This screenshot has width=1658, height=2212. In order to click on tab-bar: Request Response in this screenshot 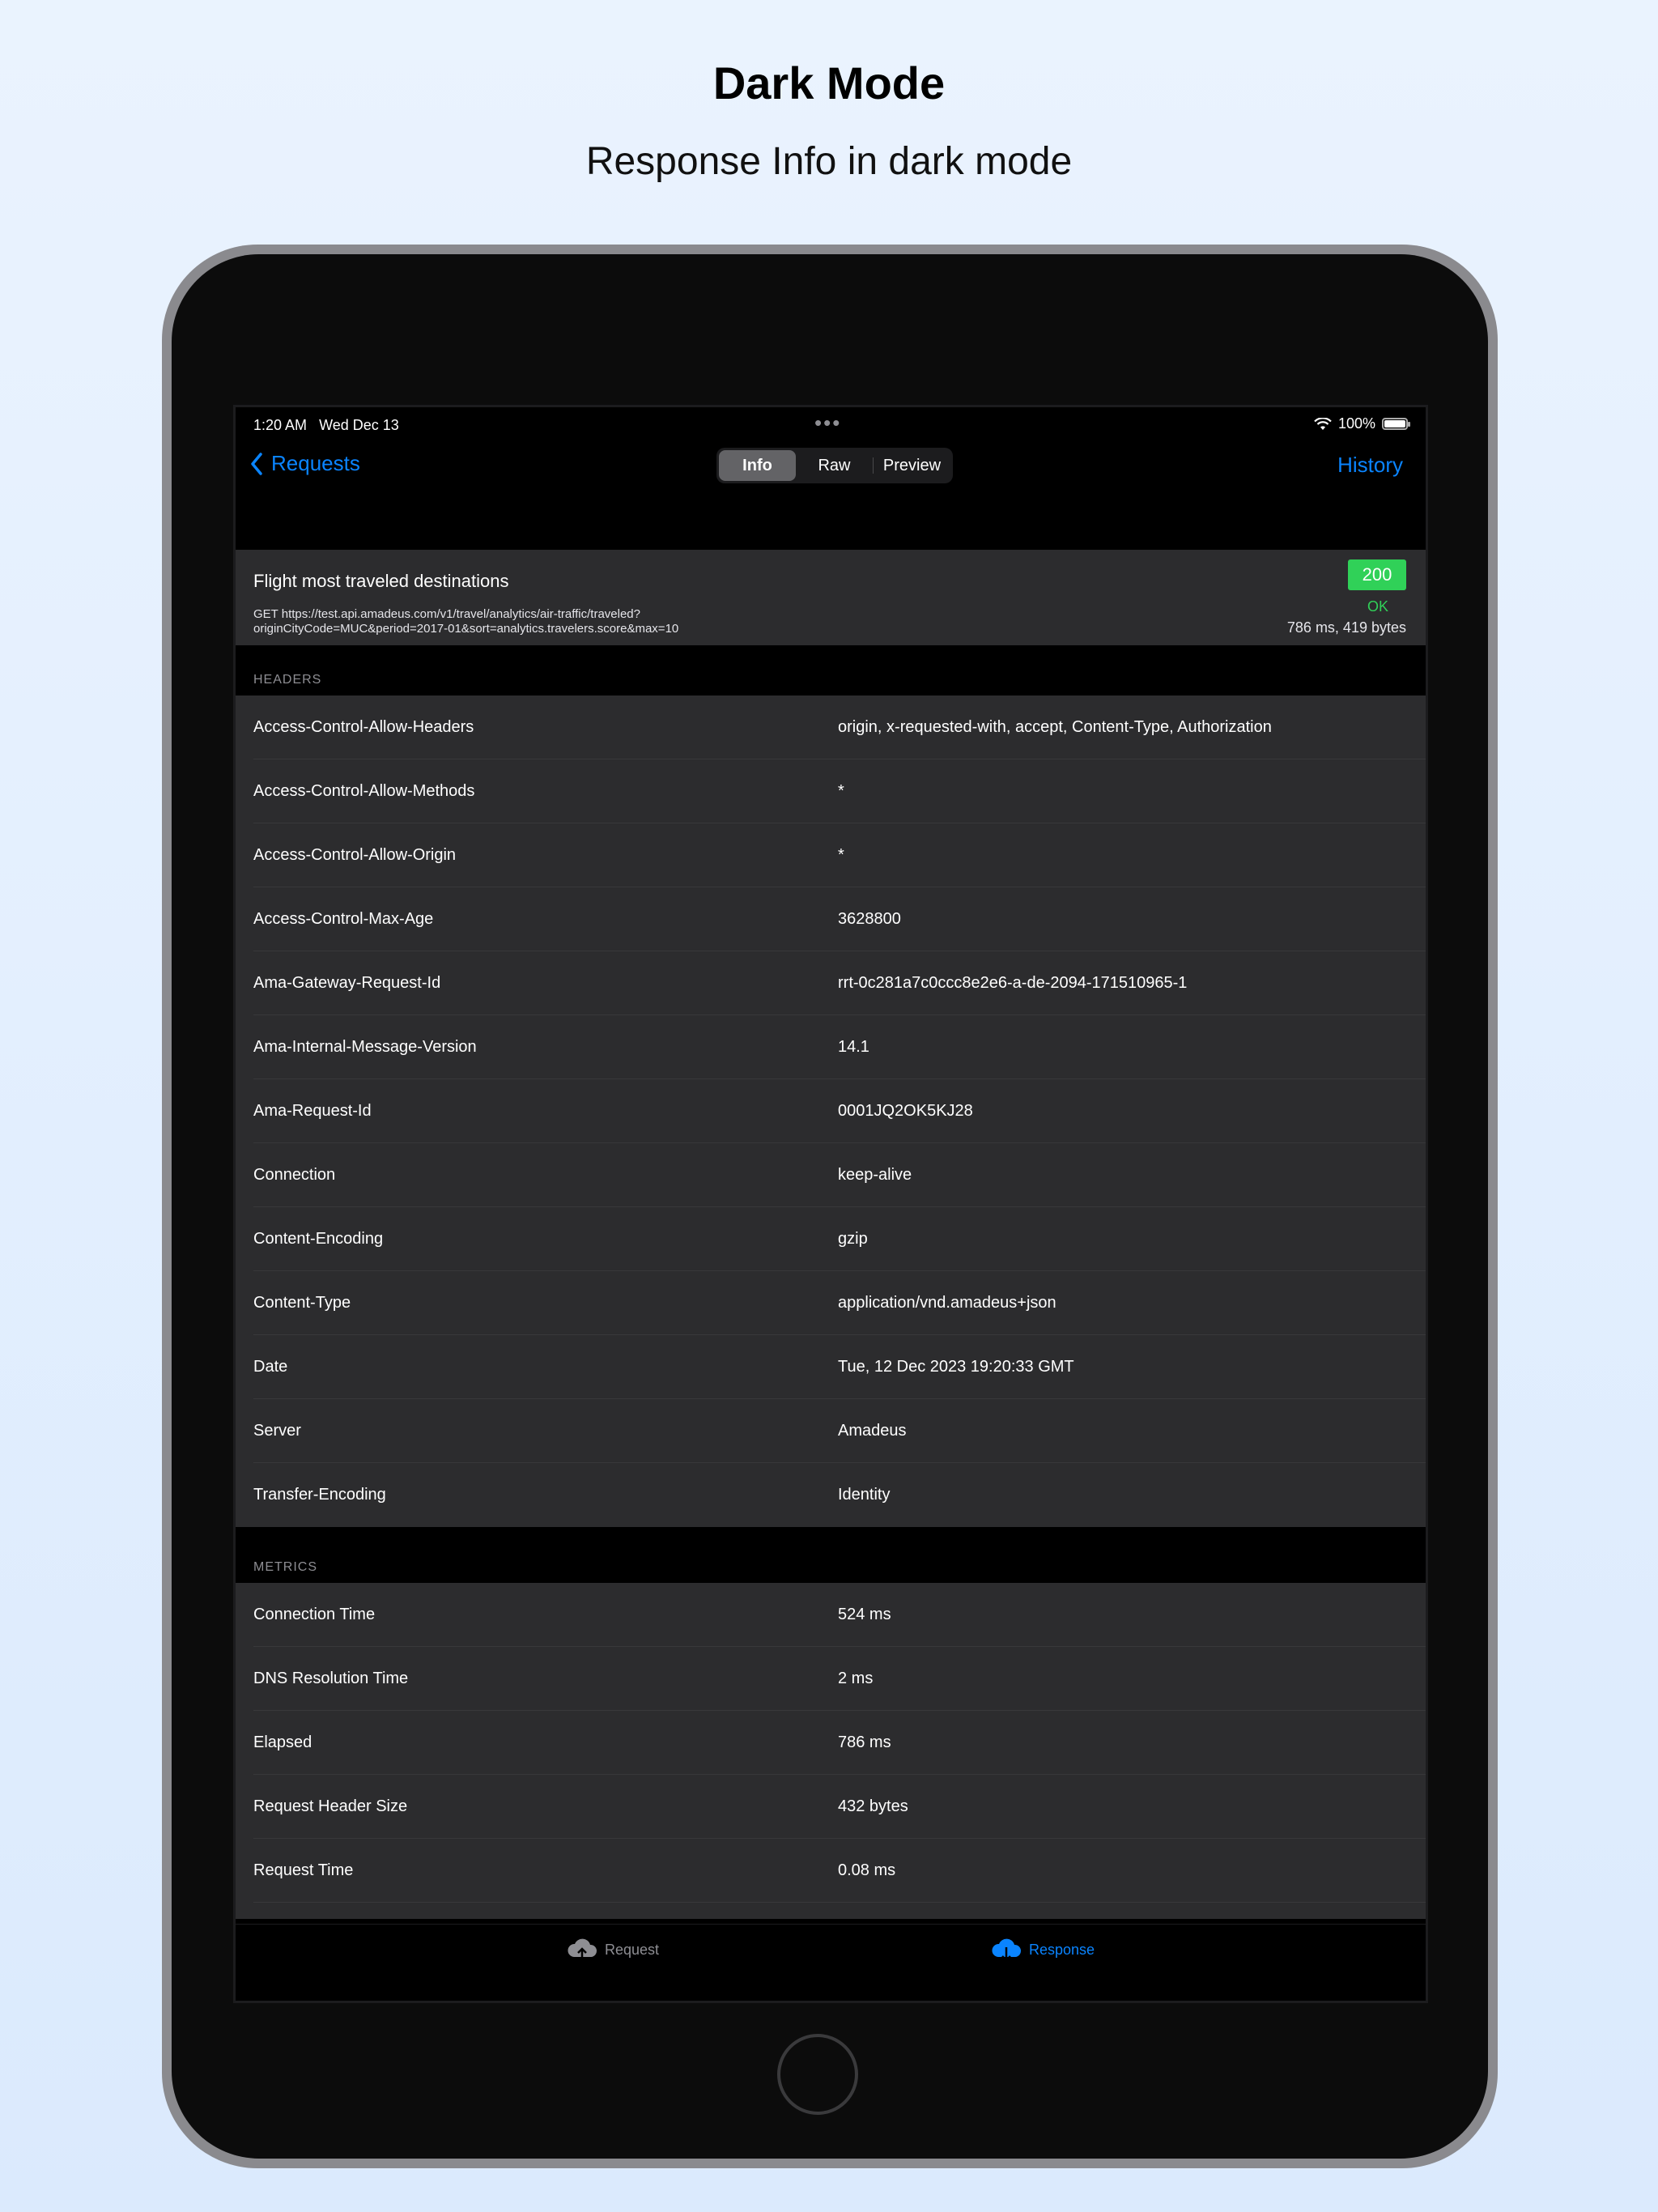, I will do `click(831, 1963)`.